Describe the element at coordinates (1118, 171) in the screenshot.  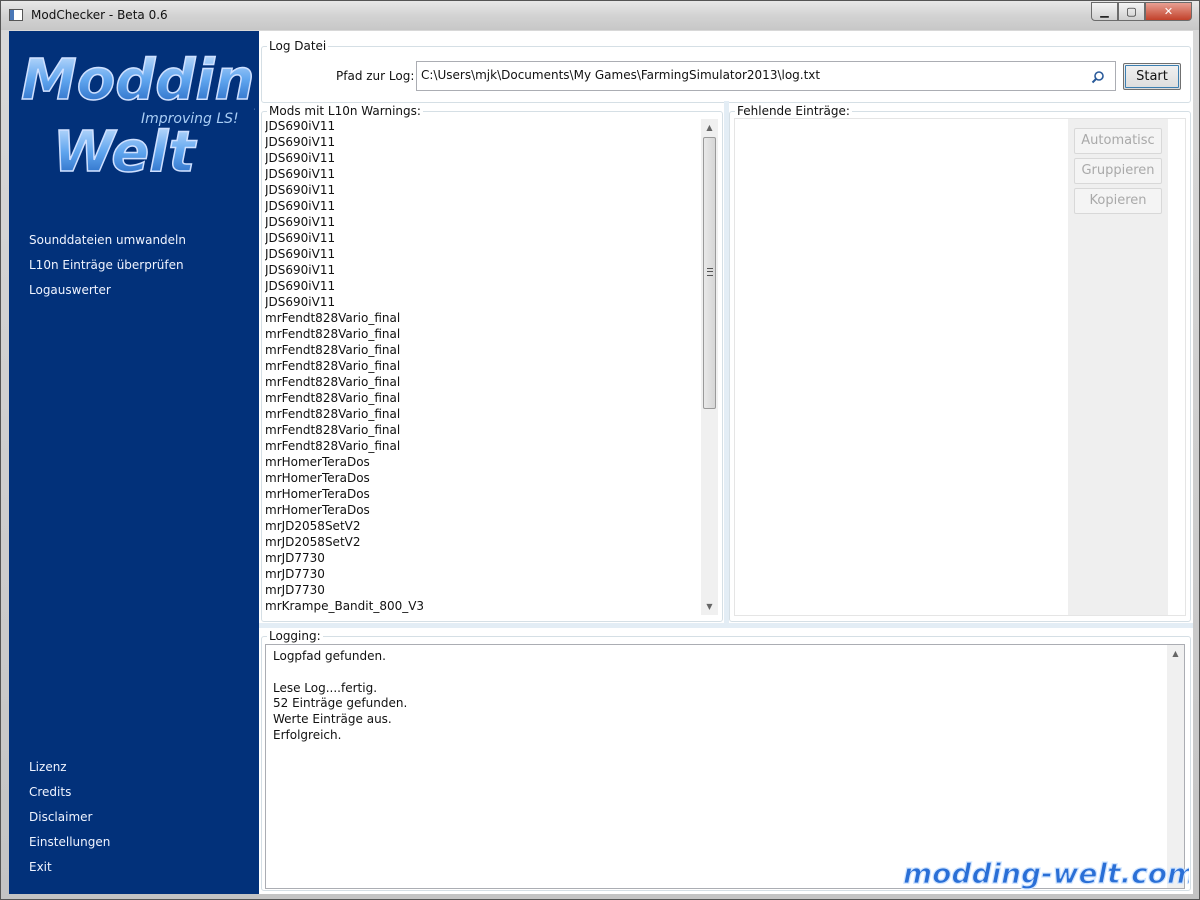
I see `group-button: Gruppieren` at that location.